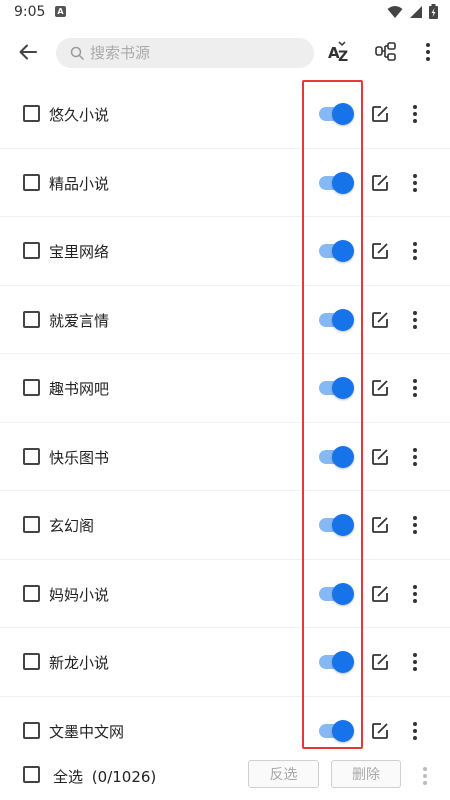 Image resolution: width=450 pixels, height=800 pixels. What do you see at coordinates (79, 252) in the screenshot?
I see `source-name: 宝里网络` at bounding box center [79, 252].